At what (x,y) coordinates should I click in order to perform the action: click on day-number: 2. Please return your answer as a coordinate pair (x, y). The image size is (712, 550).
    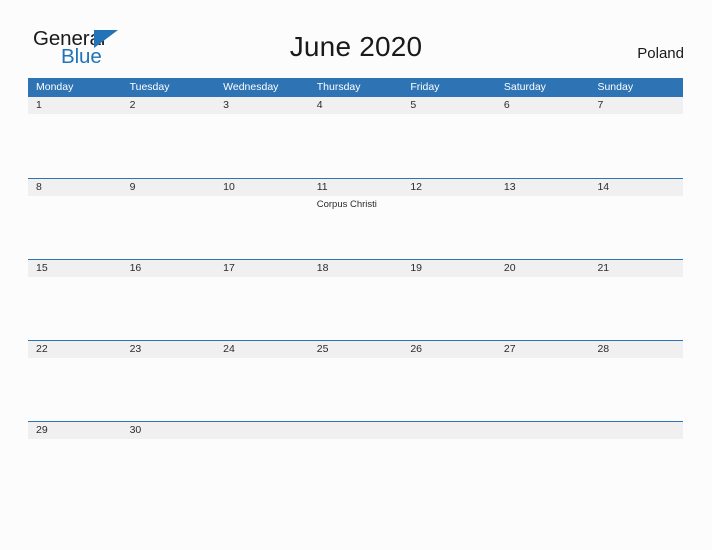
    Looking at the image, I should click on (132, 105).